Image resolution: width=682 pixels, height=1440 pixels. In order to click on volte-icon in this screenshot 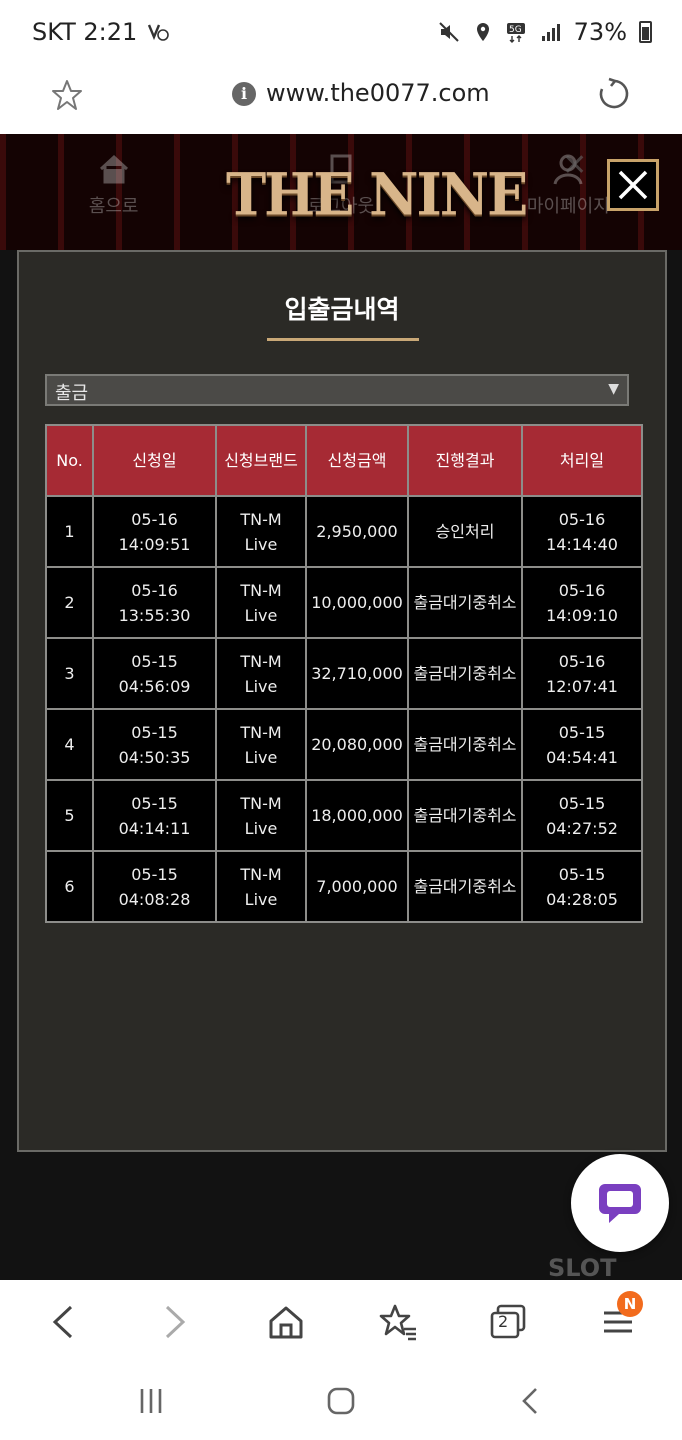, I will do `click(159, 32)`.